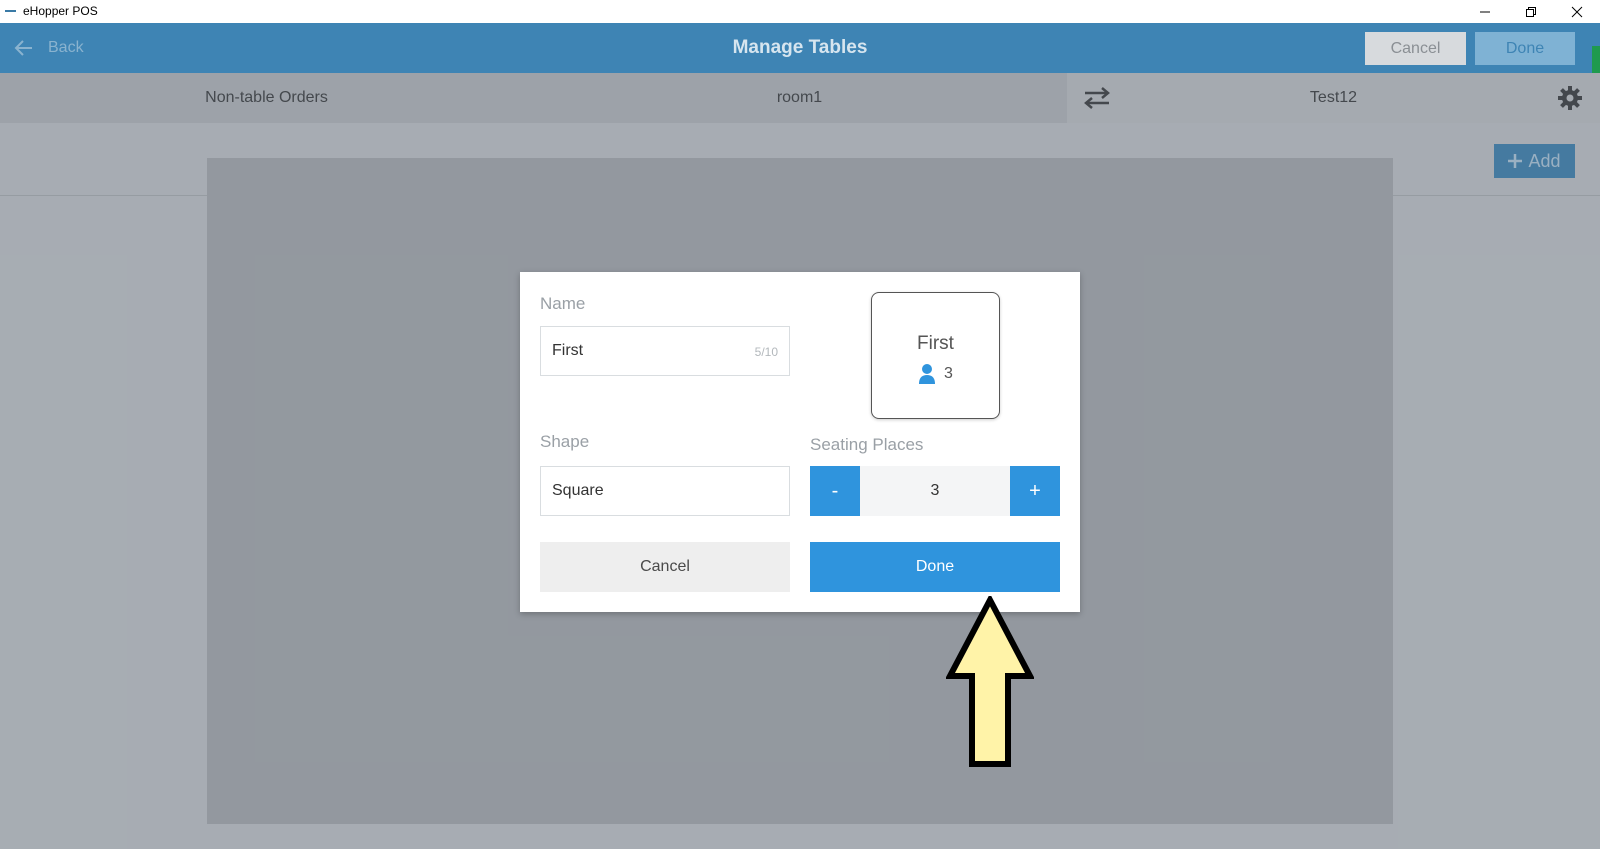  Describe the element at coordinates (800, 11) in the screenshot. I see `window-titlebar: eHopper POS` at that location.